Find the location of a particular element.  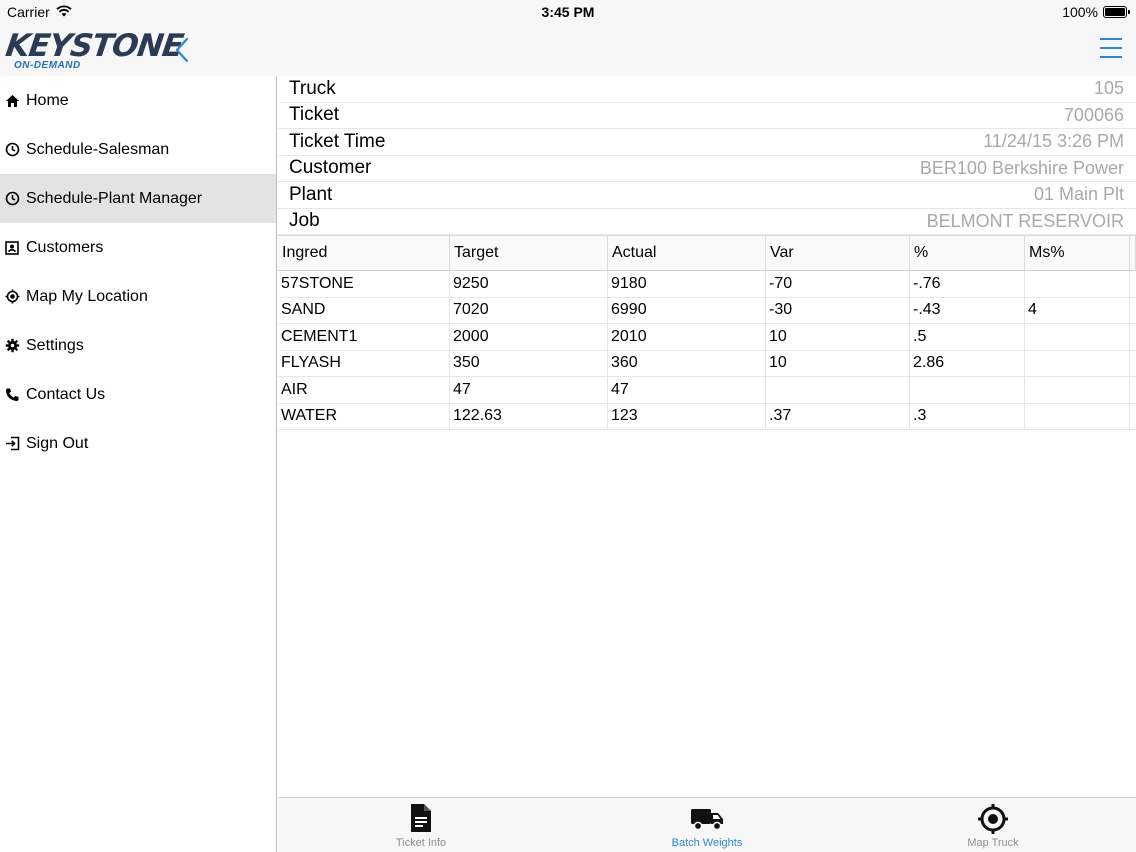

table-cell: FLYASH is located at coordinates (364, 363).